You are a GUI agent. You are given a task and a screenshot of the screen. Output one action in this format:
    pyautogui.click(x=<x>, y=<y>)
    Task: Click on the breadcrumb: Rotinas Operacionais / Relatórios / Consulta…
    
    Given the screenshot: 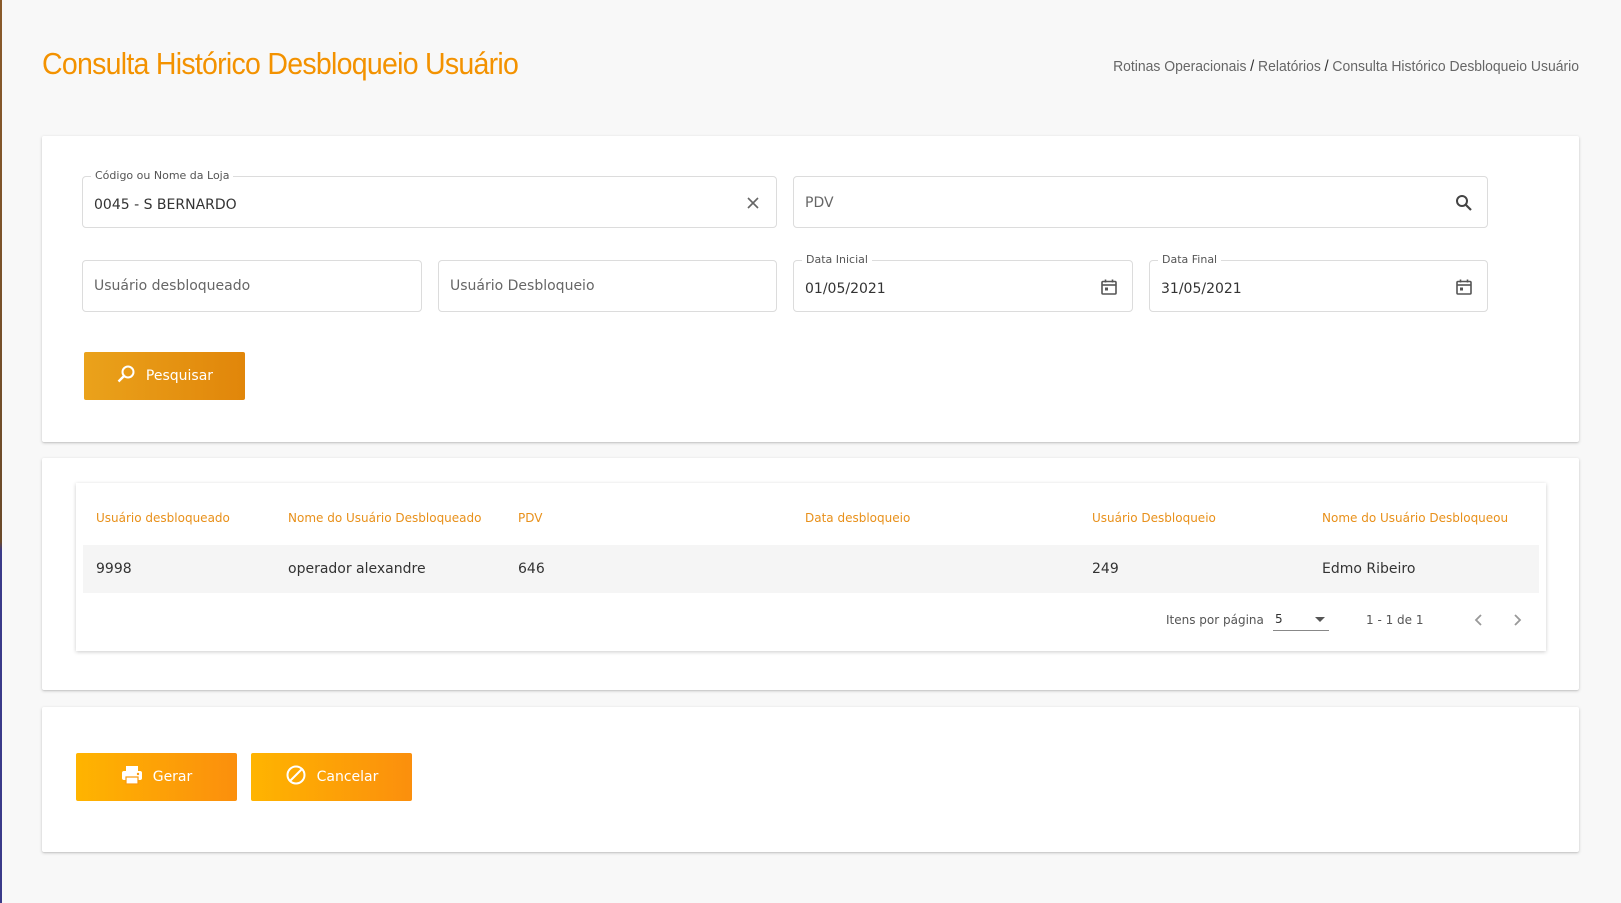 What is the action you would take?
    pyautogui.click(x=1346, y=67)
    